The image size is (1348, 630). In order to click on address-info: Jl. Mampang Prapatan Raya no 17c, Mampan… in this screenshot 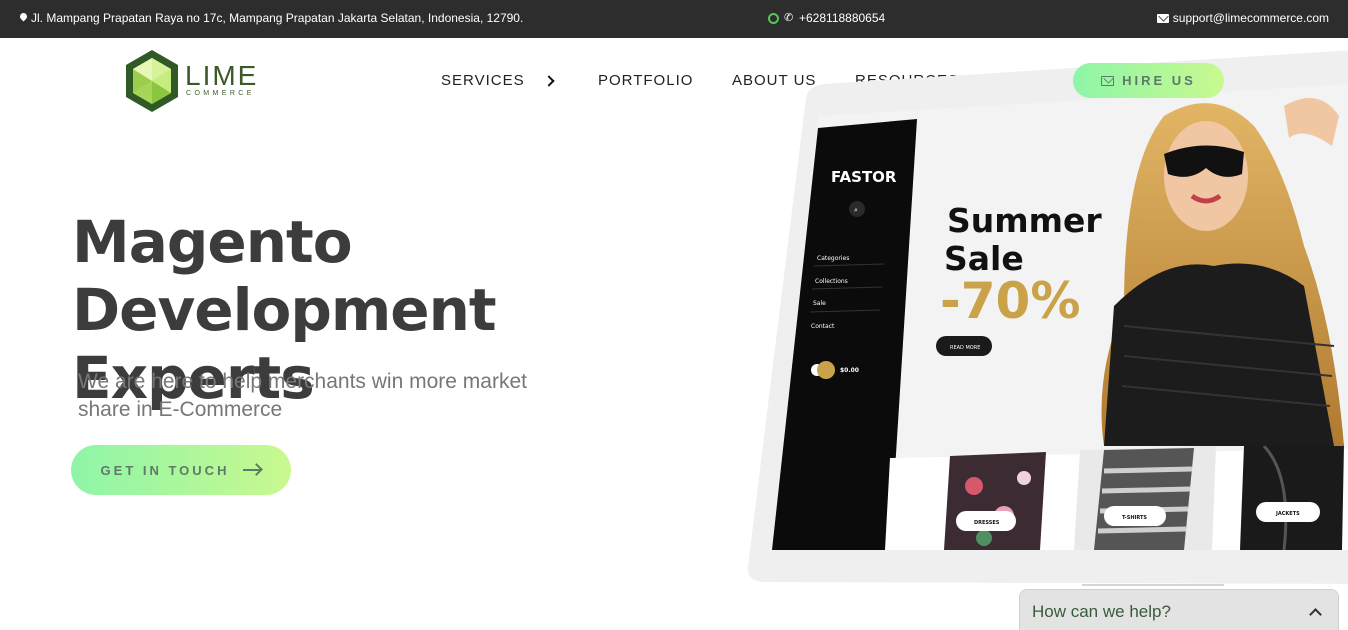, I will do `click(271, 18)`.